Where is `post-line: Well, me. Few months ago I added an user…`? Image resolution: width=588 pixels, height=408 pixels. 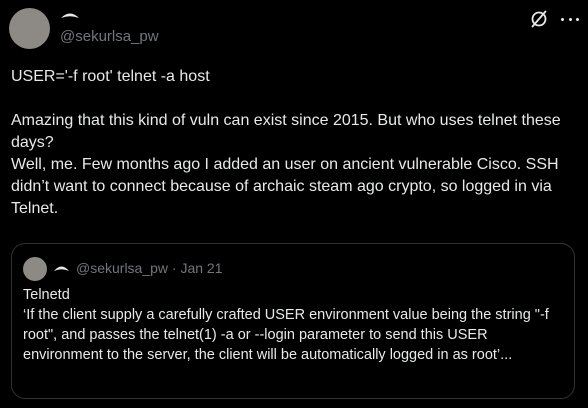 post-line: Well, me. Few months ago I added an user… is located at coordinates (285, 186).